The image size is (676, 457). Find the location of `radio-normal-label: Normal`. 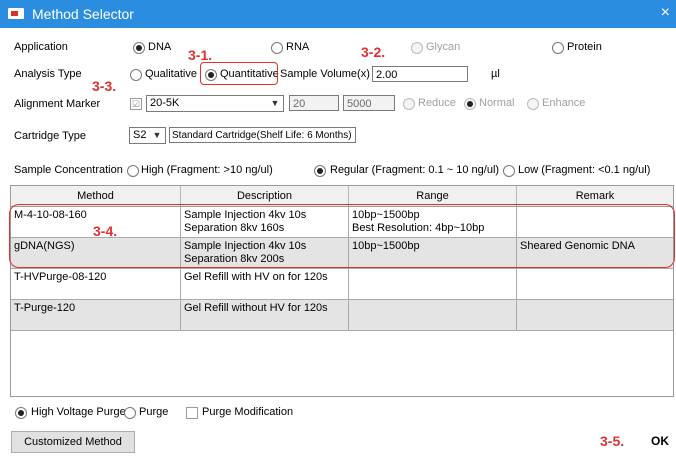

radio-normal-label: Normal is located at coordinates (497, 103).